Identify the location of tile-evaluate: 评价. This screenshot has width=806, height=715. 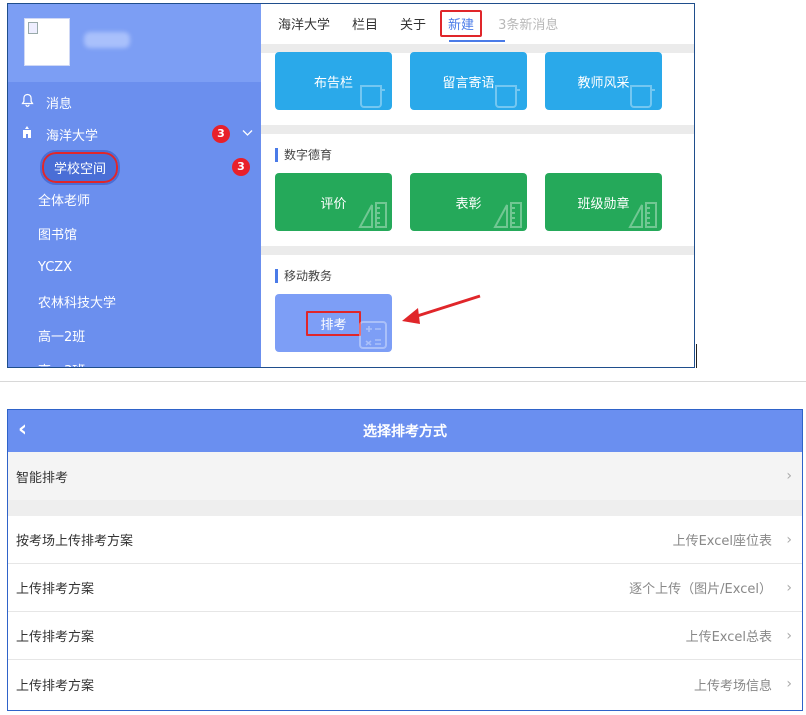
(333, 202).